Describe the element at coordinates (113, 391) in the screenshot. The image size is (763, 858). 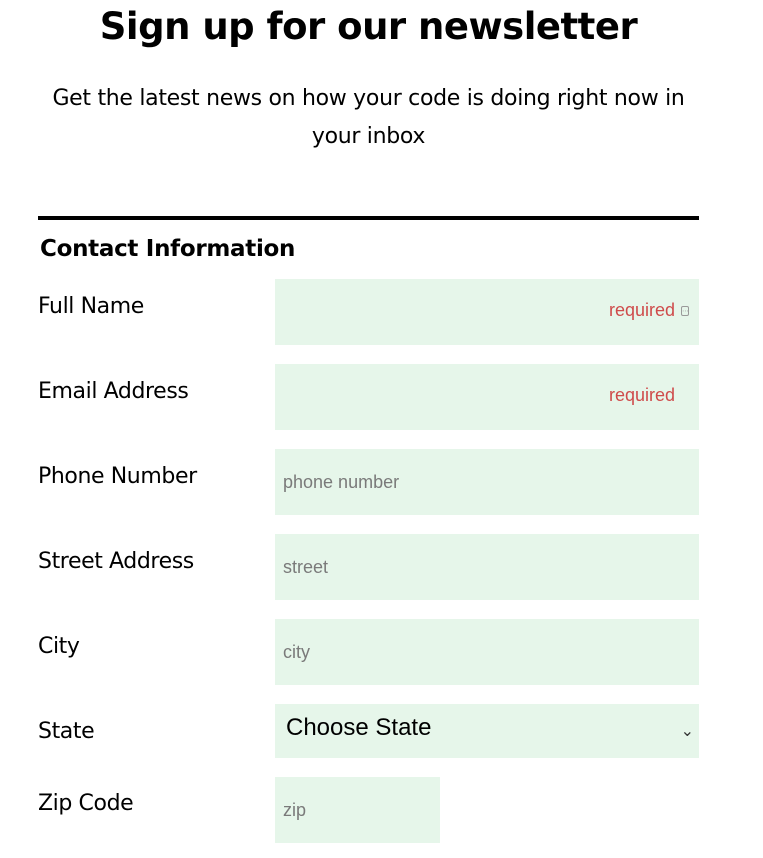
I see `email-label: Email Address` at that location.